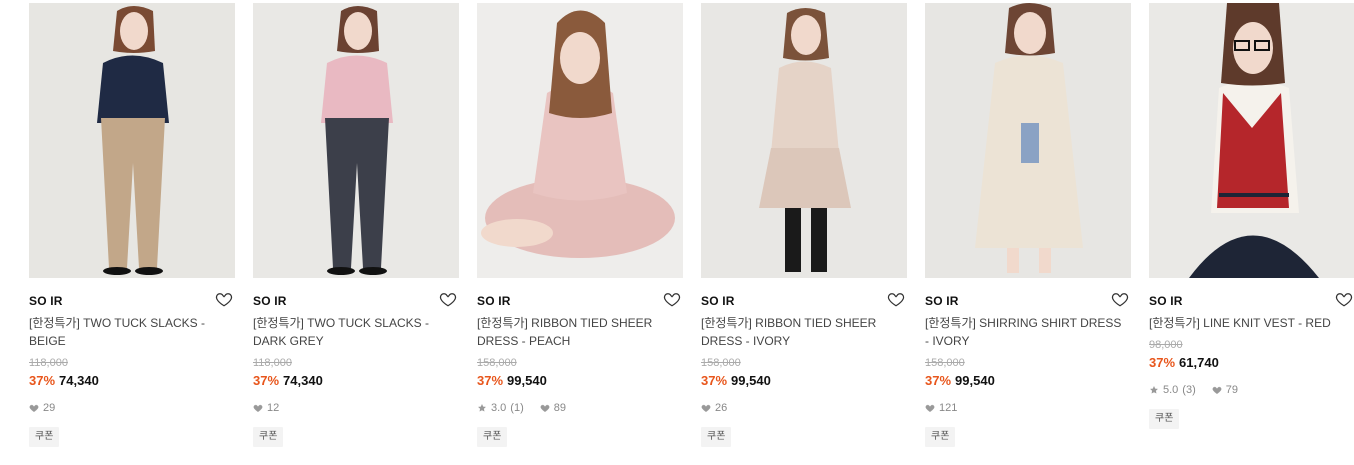 The image size is (1354, 465). Describe the element at coordinates (721, 408) in the screenshot. I see `like-count: 26` at that location.